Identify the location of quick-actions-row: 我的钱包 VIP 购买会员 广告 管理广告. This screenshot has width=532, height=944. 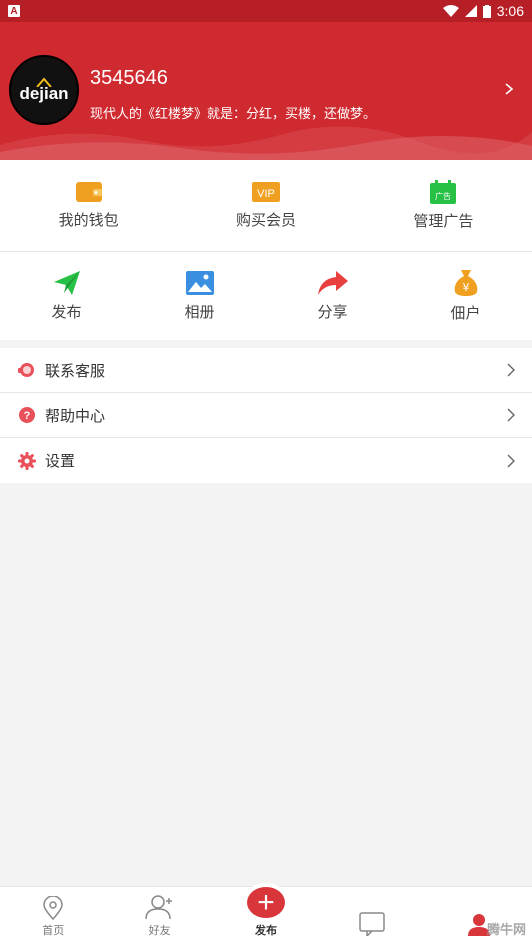
(266, 205).